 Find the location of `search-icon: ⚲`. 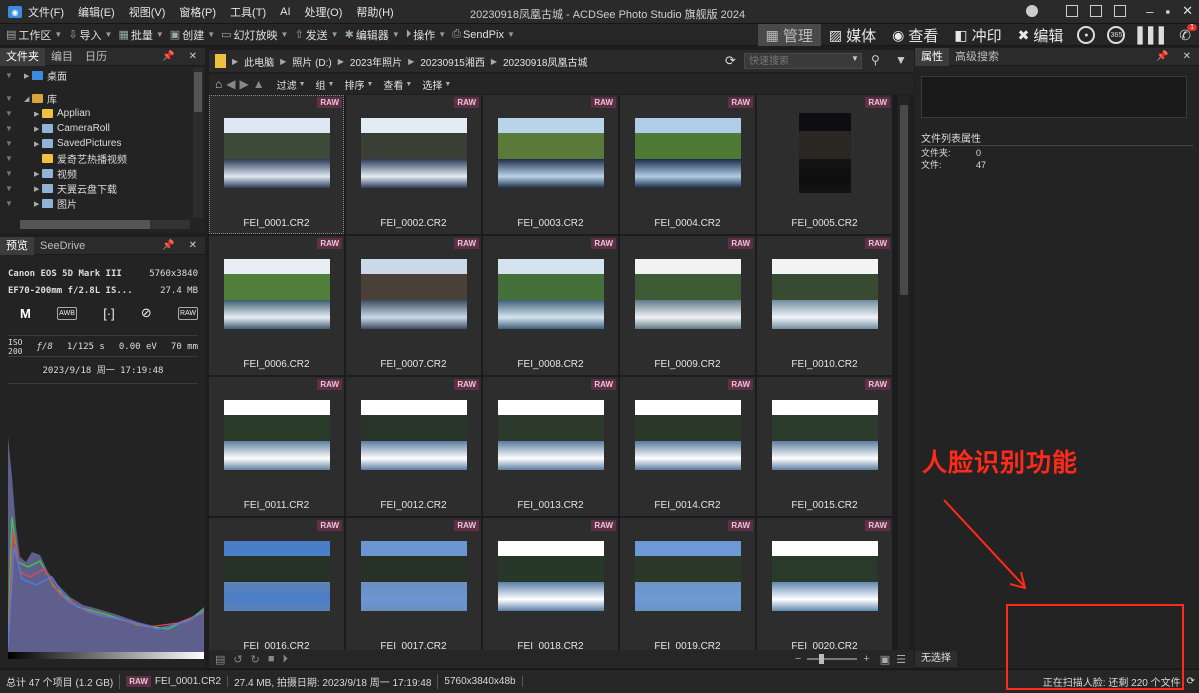

search-icon: ⚲ is located at coordinates (875, 60).